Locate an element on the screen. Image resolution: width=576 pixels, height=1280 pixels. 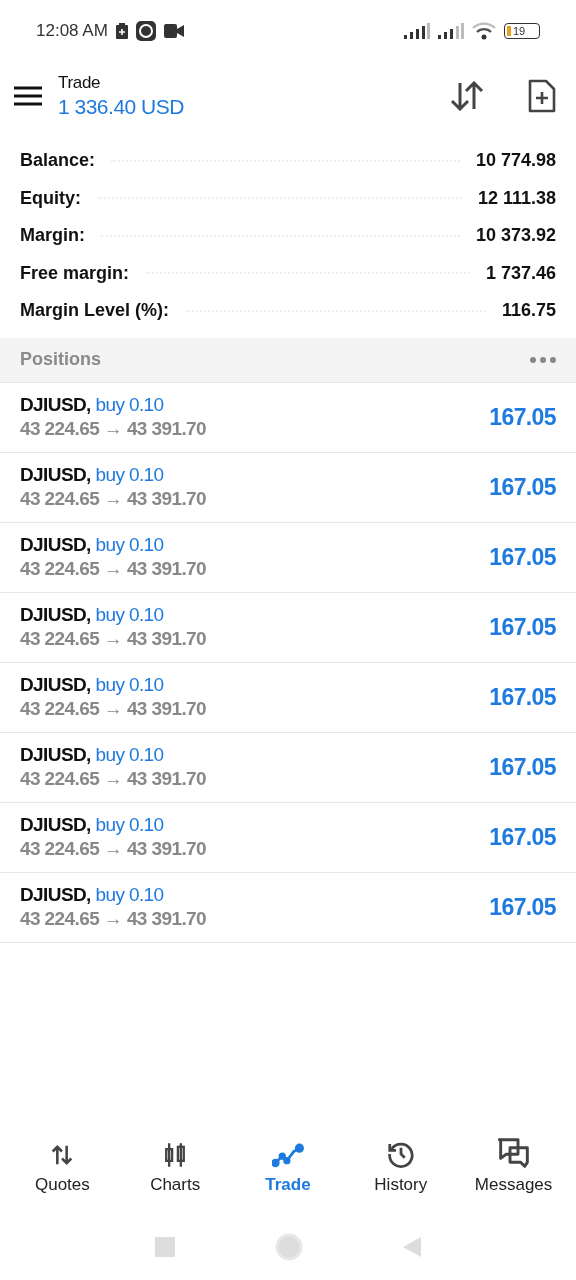
menu-button is located at coordinates (28, 96).